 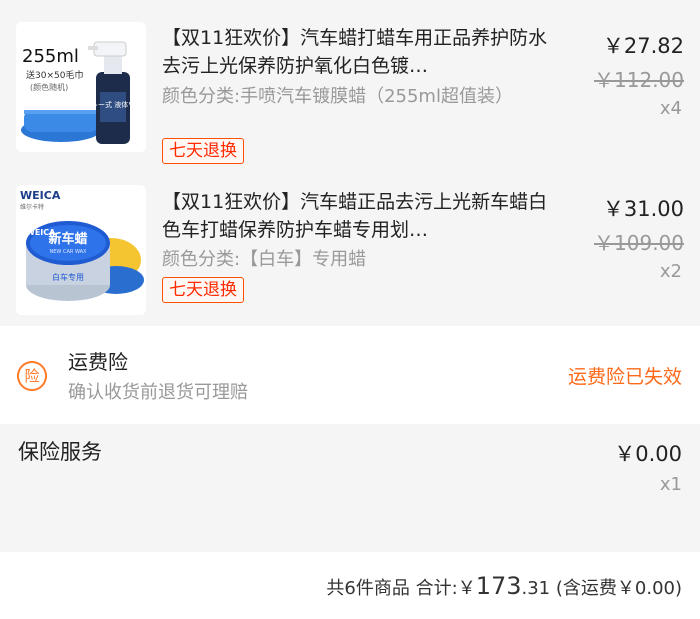 What do you see at coordinates (643, 46) in the screenshot?
I see `product-price: ￥27.82` at bounding box center [643, 46].